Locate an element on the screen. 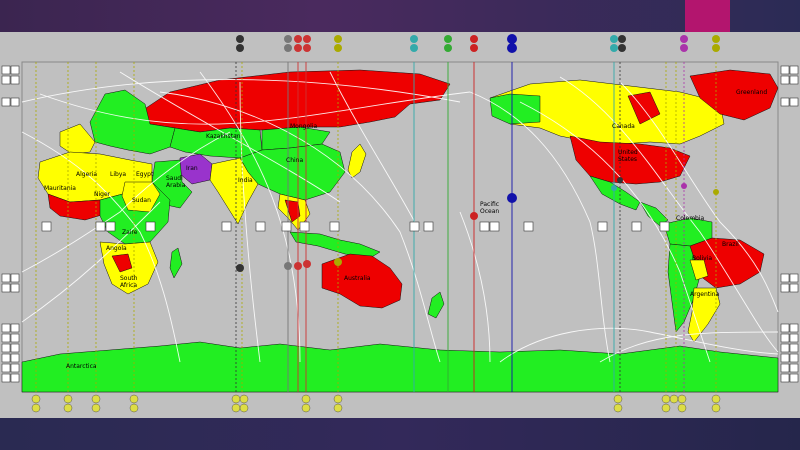 Image resolution: width=800 pixels, height=450 pixels. neptune-icon is located at coordinates (414, 39).